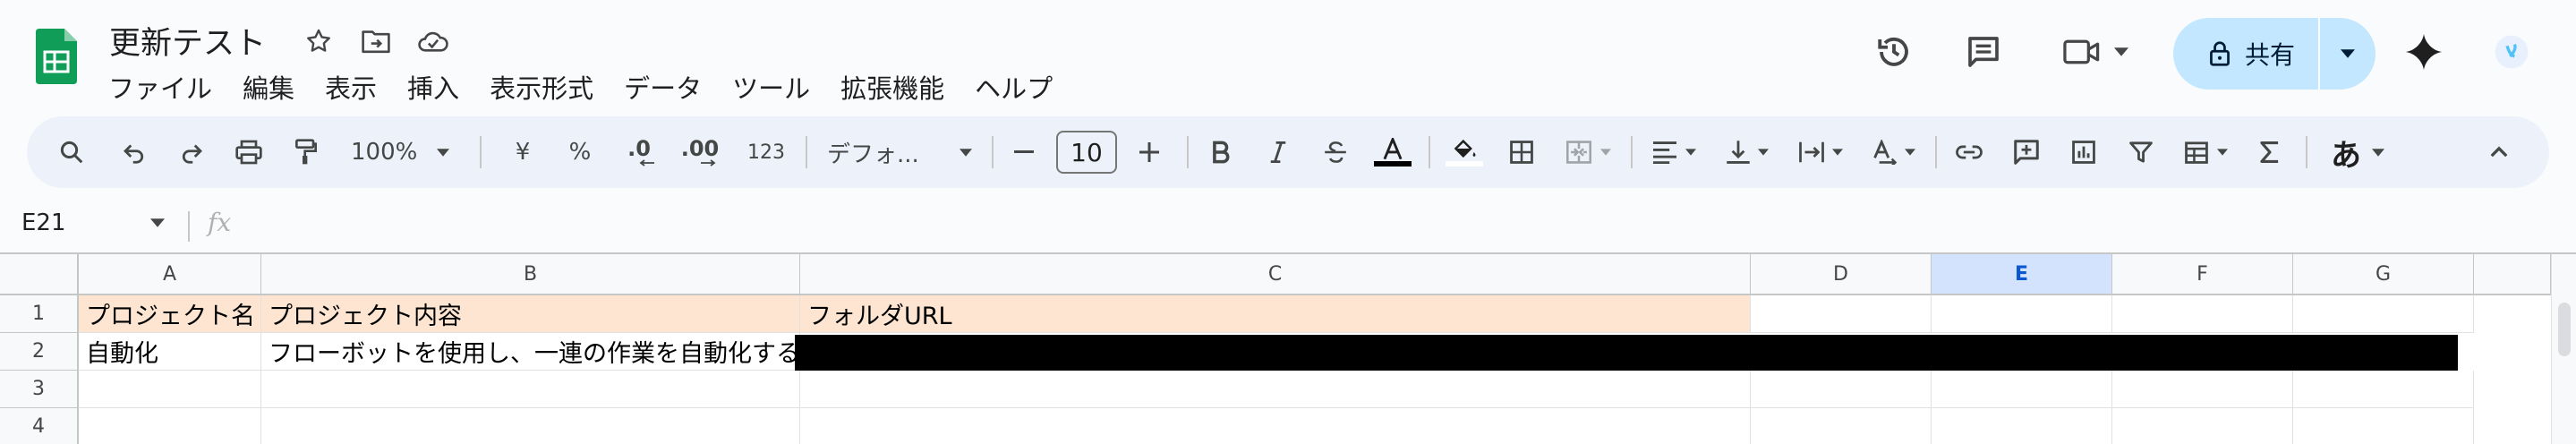 This screenshot has height=444, width=2576. Describe the element at coordinates (39, 389) in the screenshot. I see `row-header-3: 3` at that location.